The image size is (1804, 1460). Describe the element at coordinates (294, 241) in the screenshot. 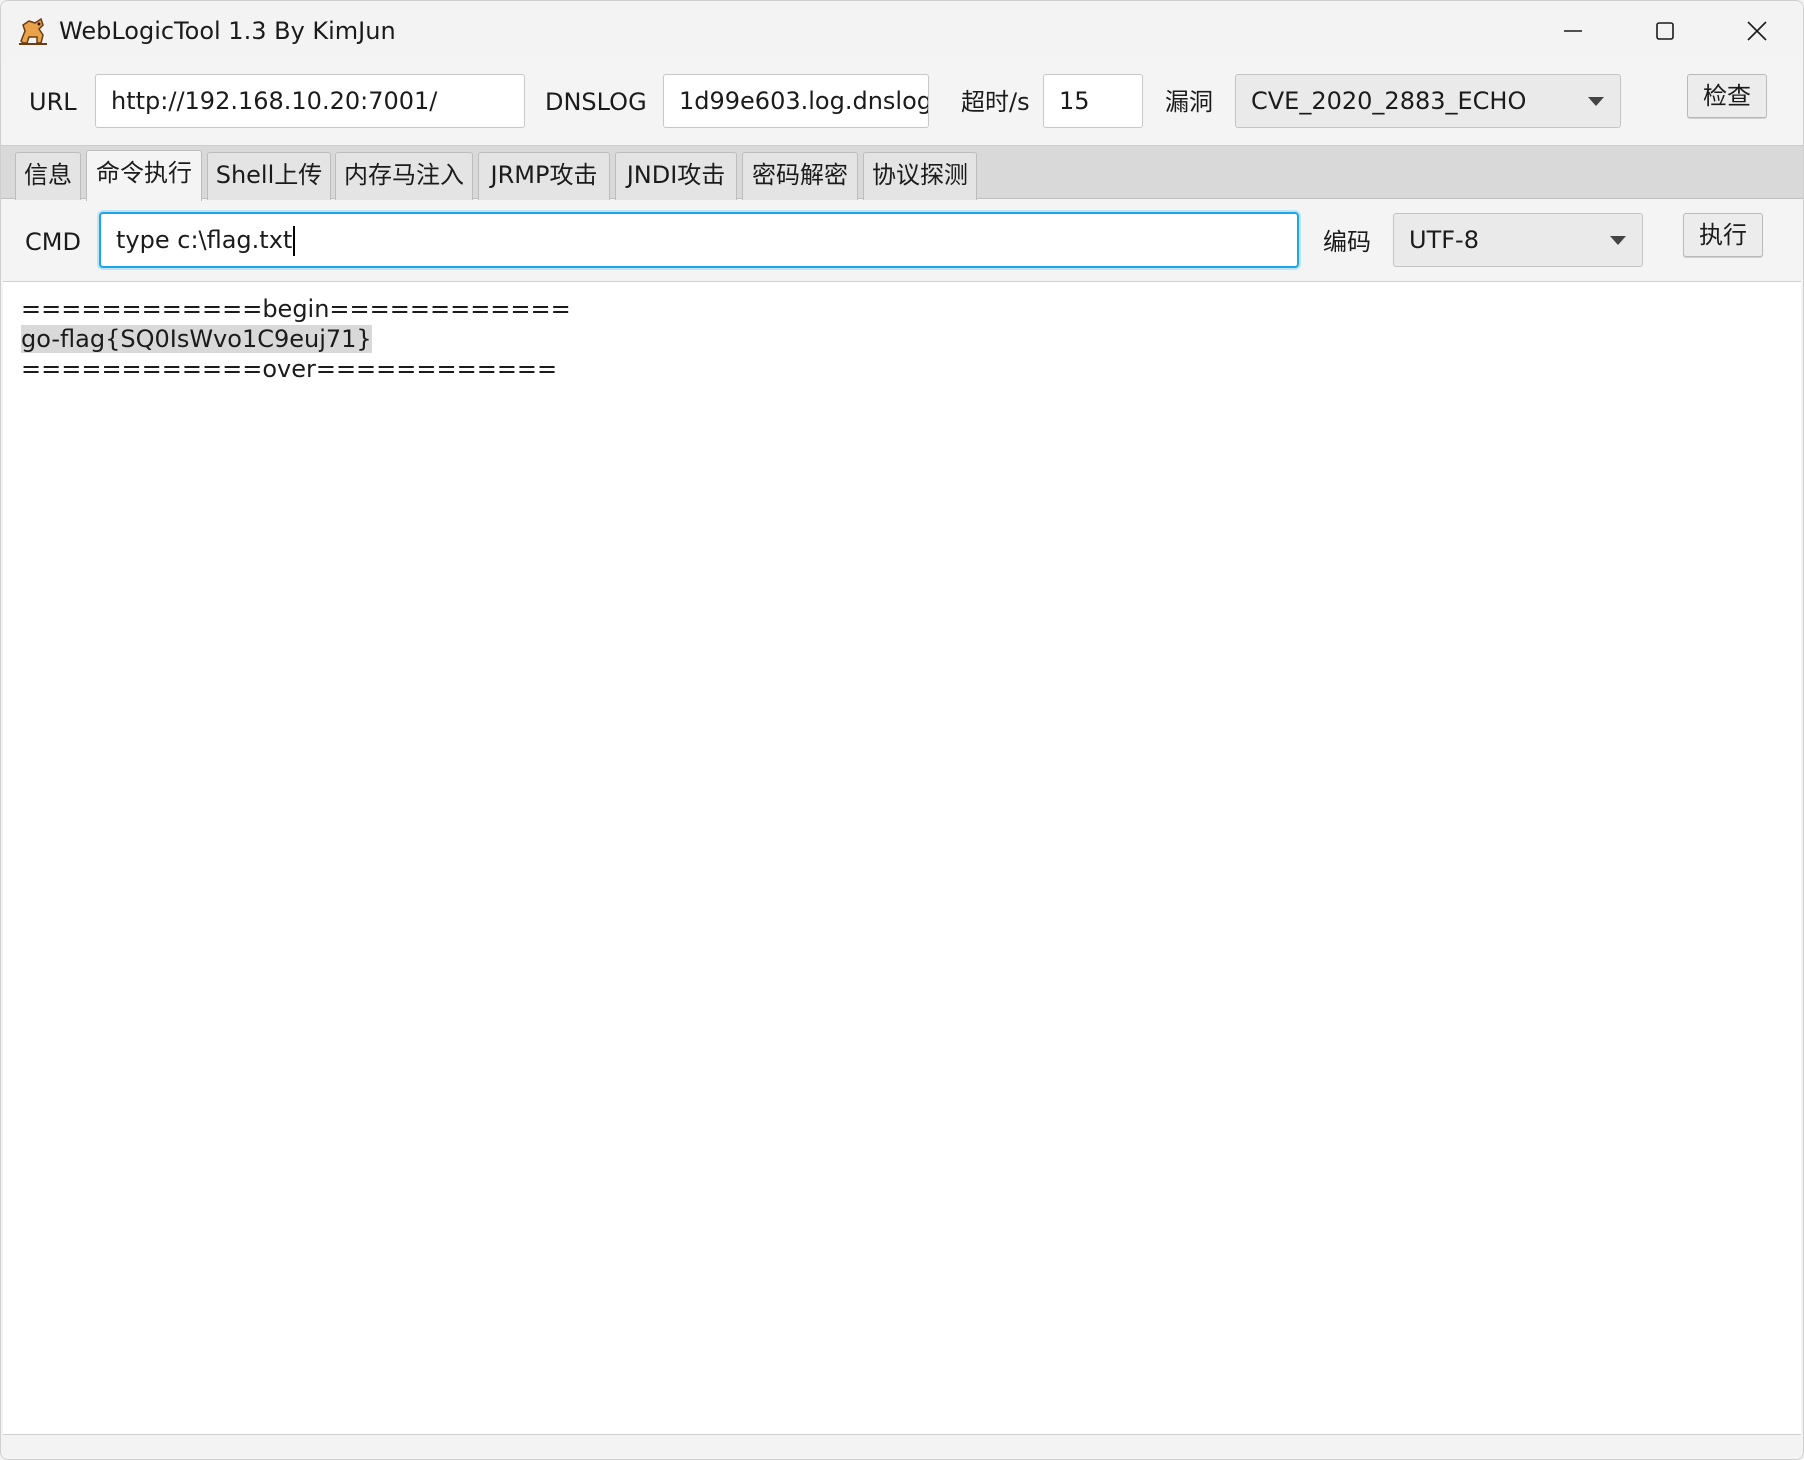

I see `text-caret` at that location.